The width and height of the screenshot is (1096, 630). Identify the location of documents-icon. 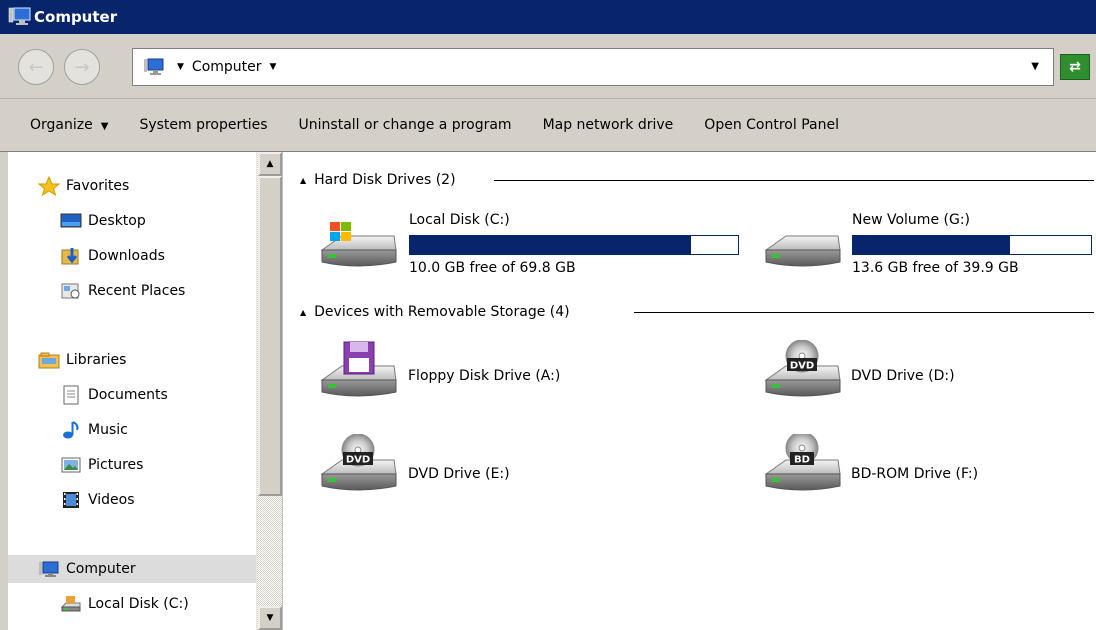
(71, 395).